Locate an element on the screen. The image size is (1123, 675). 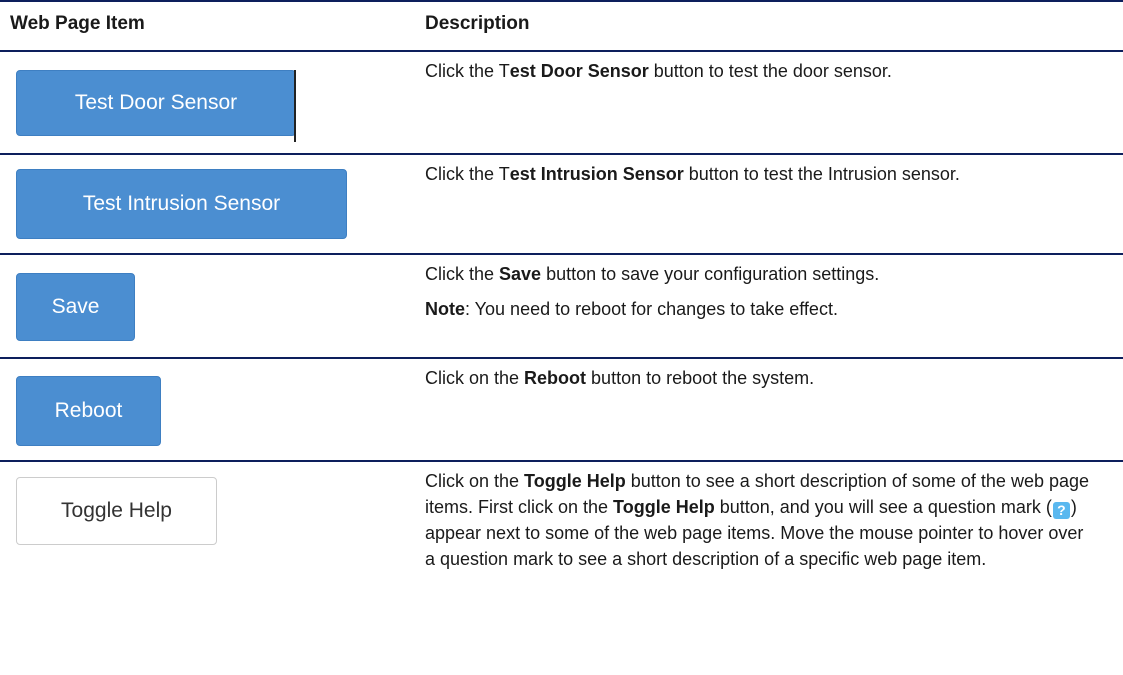
save-button: Save is located at coordinates (75, 307).